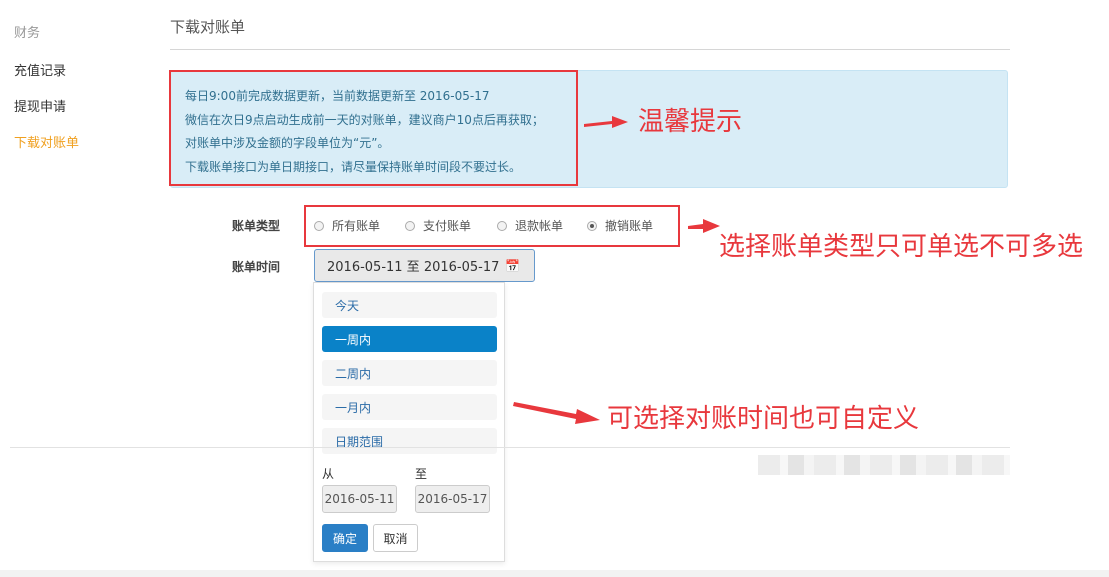  What do you see at coordinates (616, 270) in the screenshot?
I see `annotation-arrows` at bounding box center [616, 270].